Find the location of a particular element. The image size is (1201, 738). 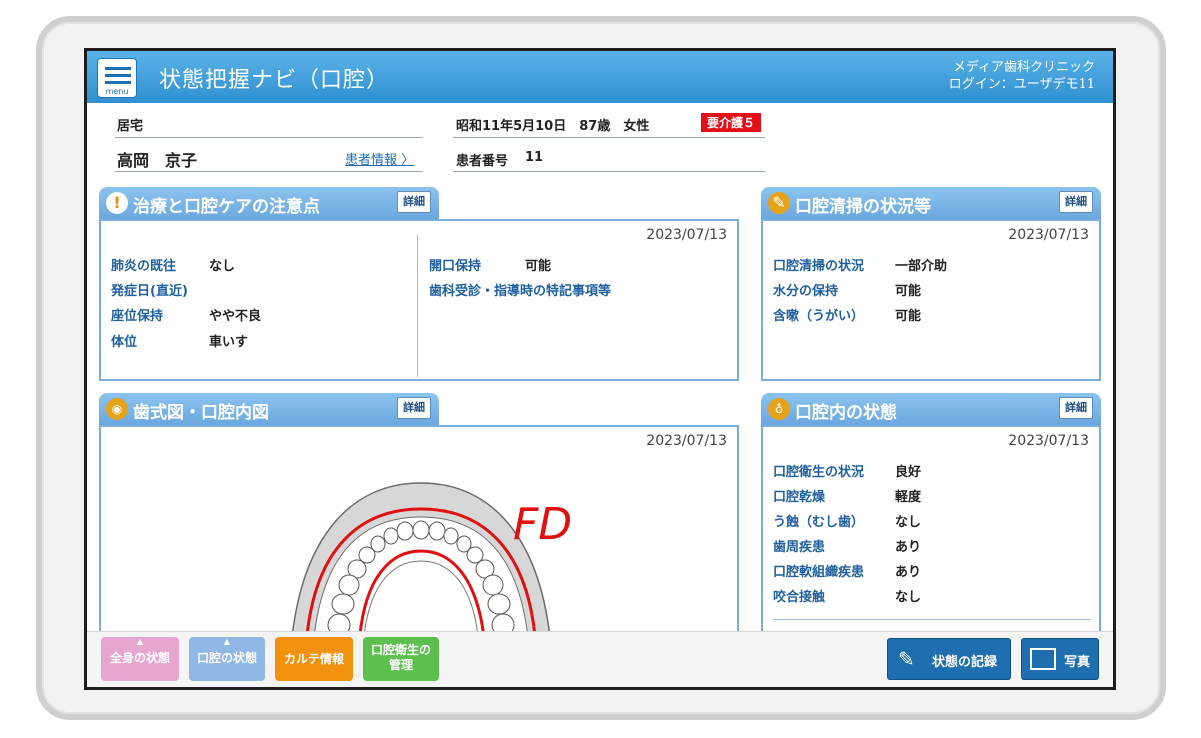

annotation-fd: FD is located at coordinates (542, 524).